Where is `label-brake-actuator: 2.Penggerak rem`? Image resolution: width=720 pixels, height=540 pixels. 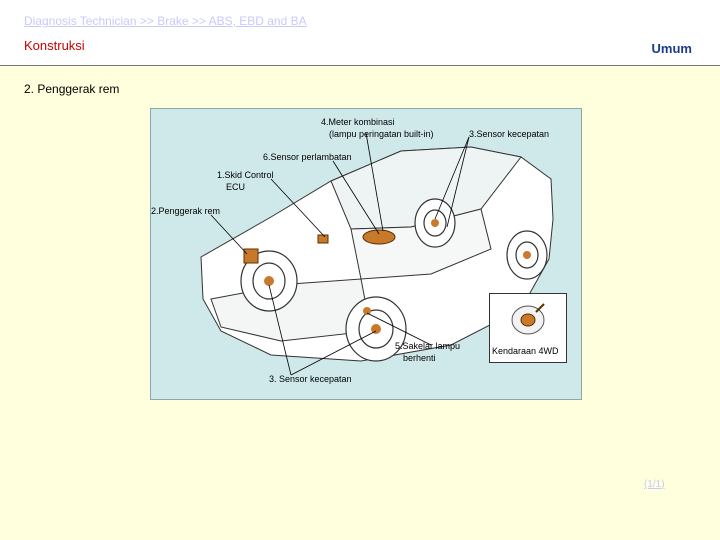
label-brake-actuator: 2.Penggerak rem is located at coordinates (186, 211).